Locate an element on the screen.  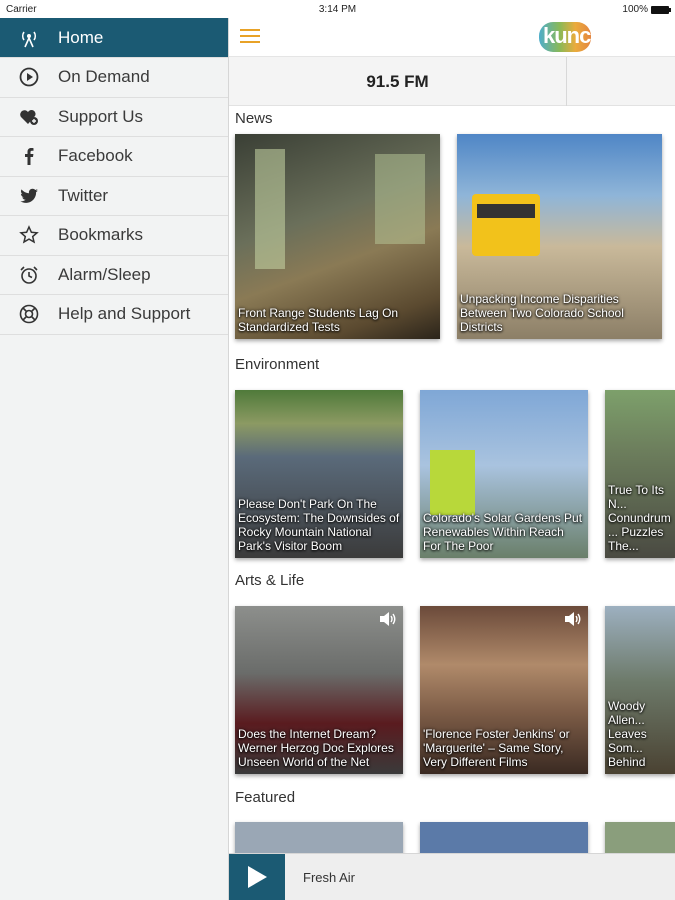
sidebar-item-alarm-sleep: Alarm/Sleep is located at coordinates (114, 275).